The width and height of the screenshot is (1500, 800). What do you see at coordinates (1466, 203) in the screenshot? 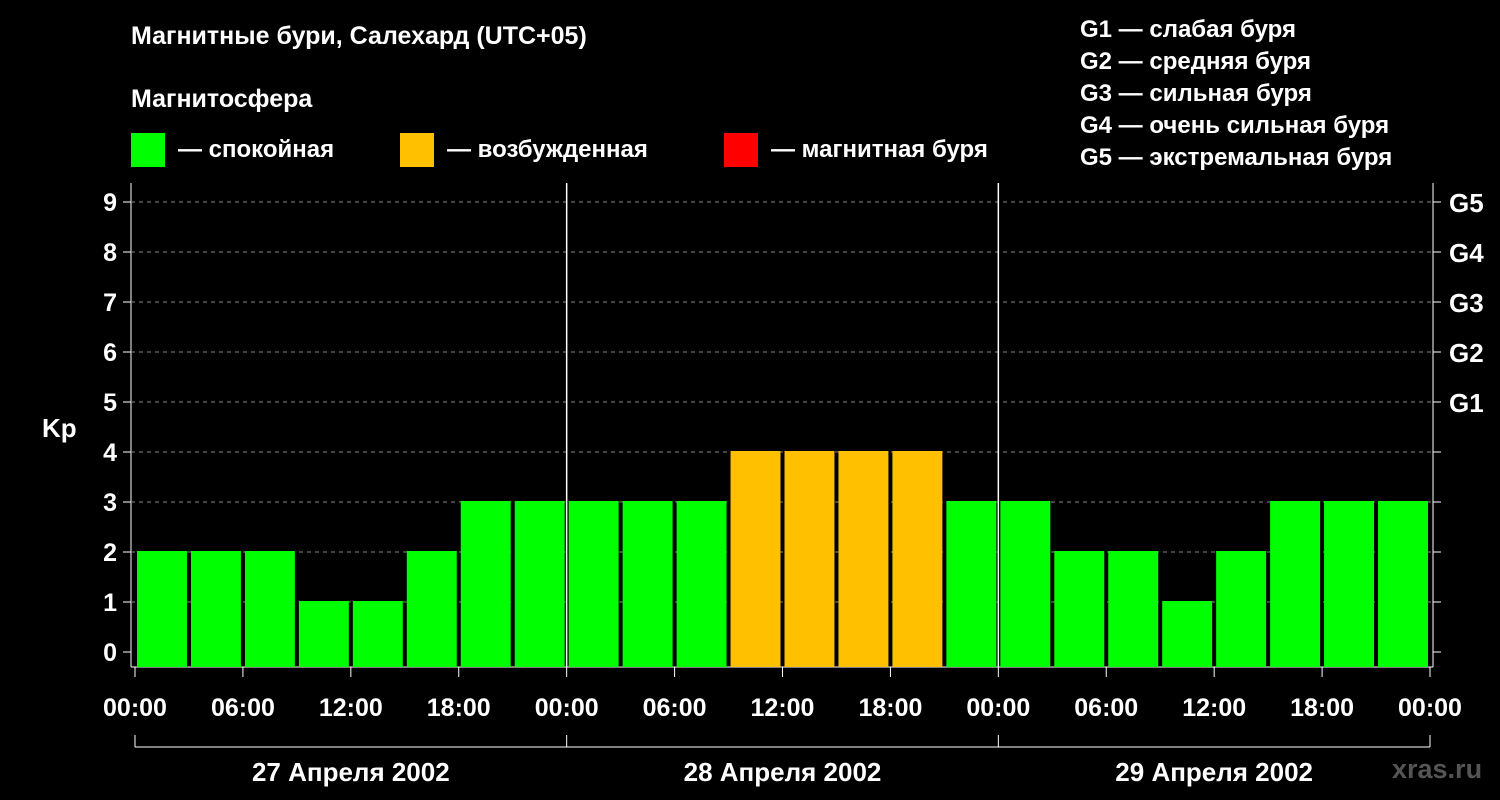
I see `storm-level-tick-label: G5` at bounding box center [1466, 203].